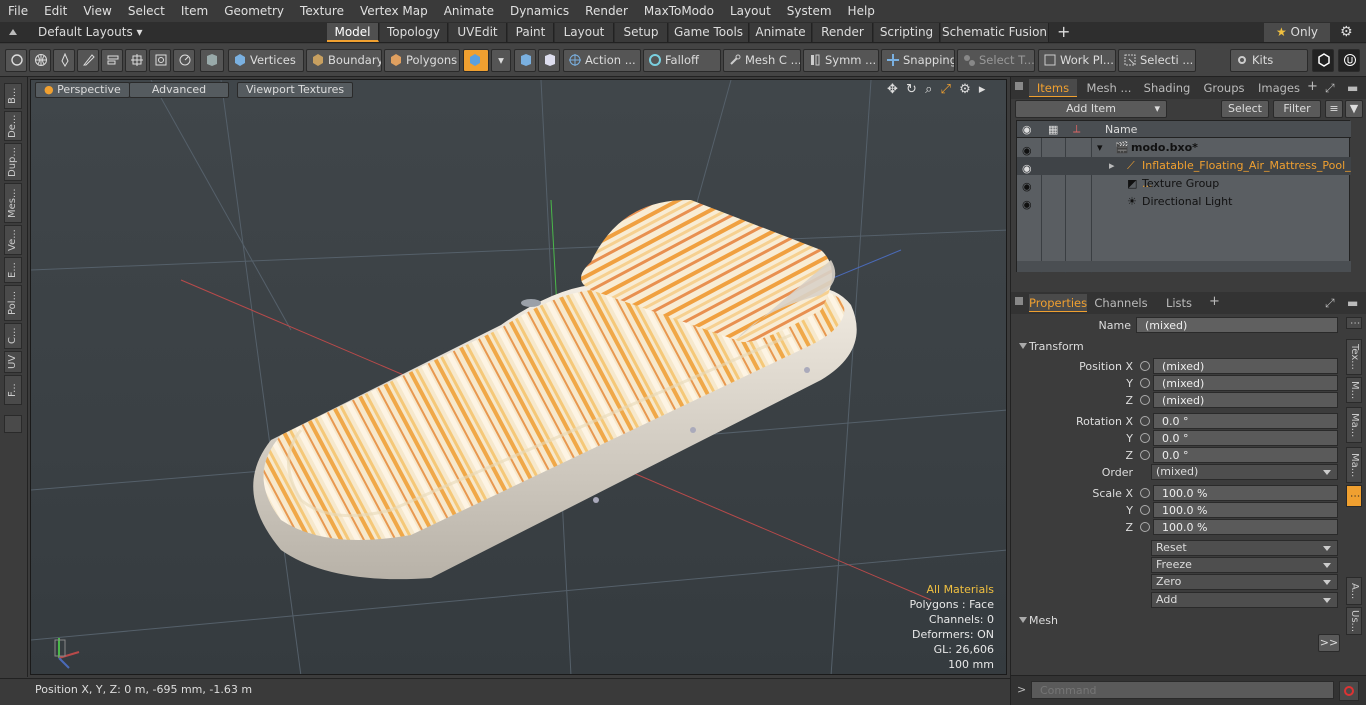 The image size is (1366, 705). What do you see at coordinates (13, 362) in the screenshot?
I see `left-tab-uv: UV` at bounding box center [13, 362].